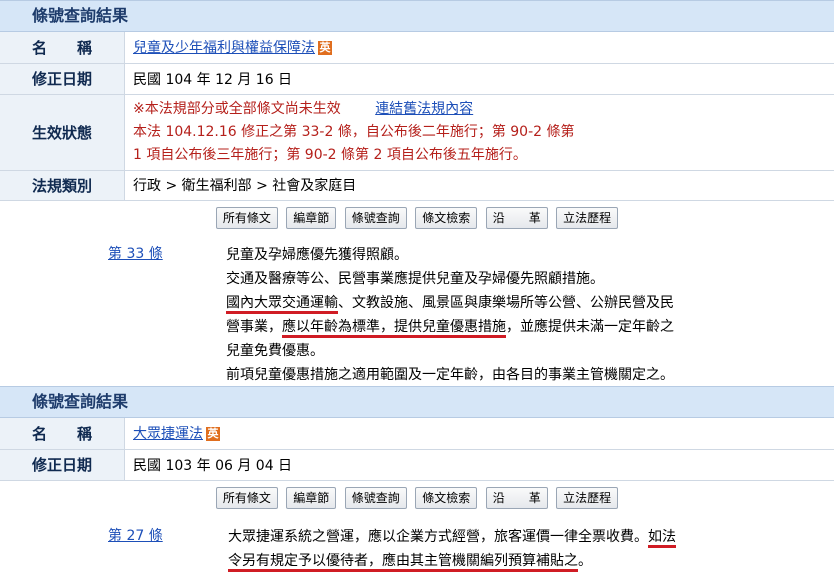 This screenshot has height=583, width=834. Describe the element at coordinates (498, 303) in the screenshot. I see `article-line: 國內大眾交通運輸、文教設施、風景區與康樂場所等公營、公辦民營及民` at that location.